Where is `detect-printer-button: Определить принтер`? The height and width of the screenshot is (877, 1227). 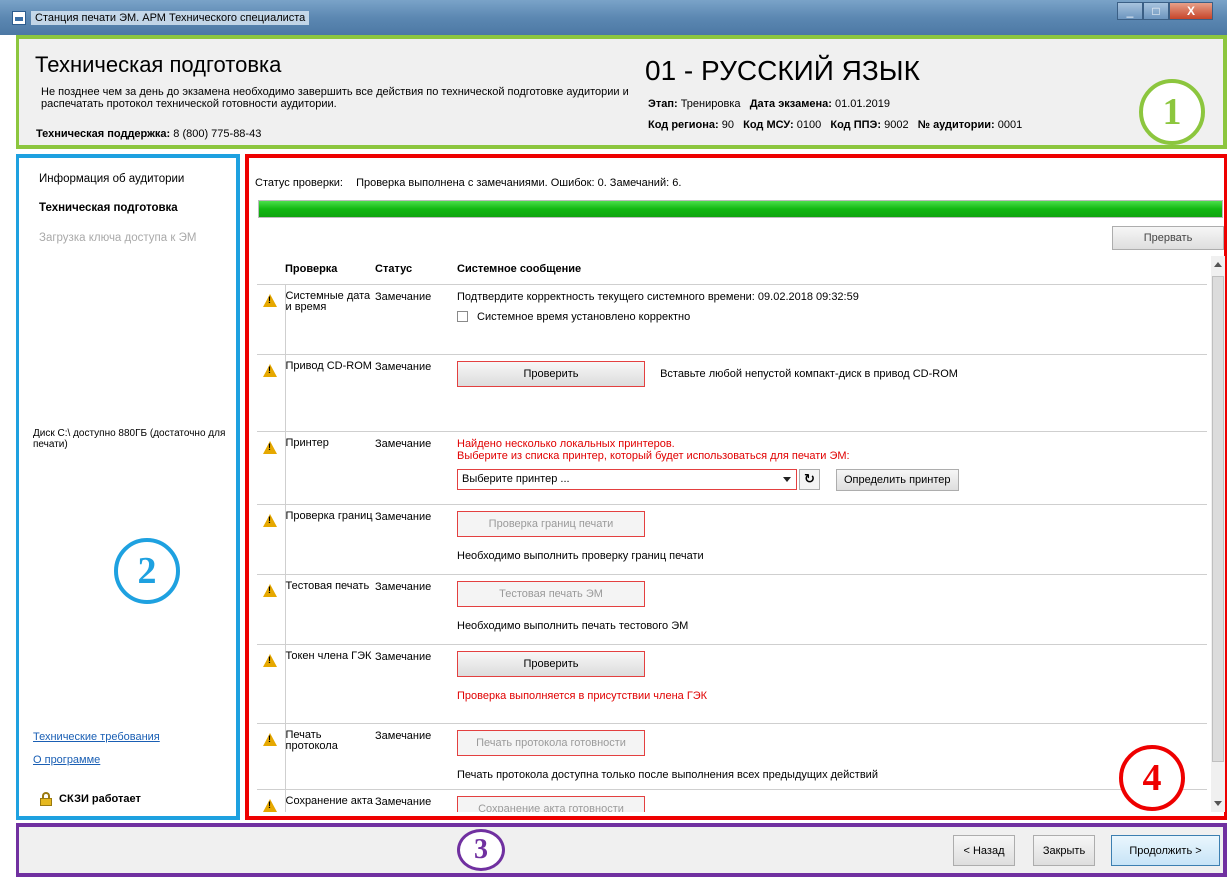
detect-printer-button: Определить принтер is located at coordinates (897, 479).